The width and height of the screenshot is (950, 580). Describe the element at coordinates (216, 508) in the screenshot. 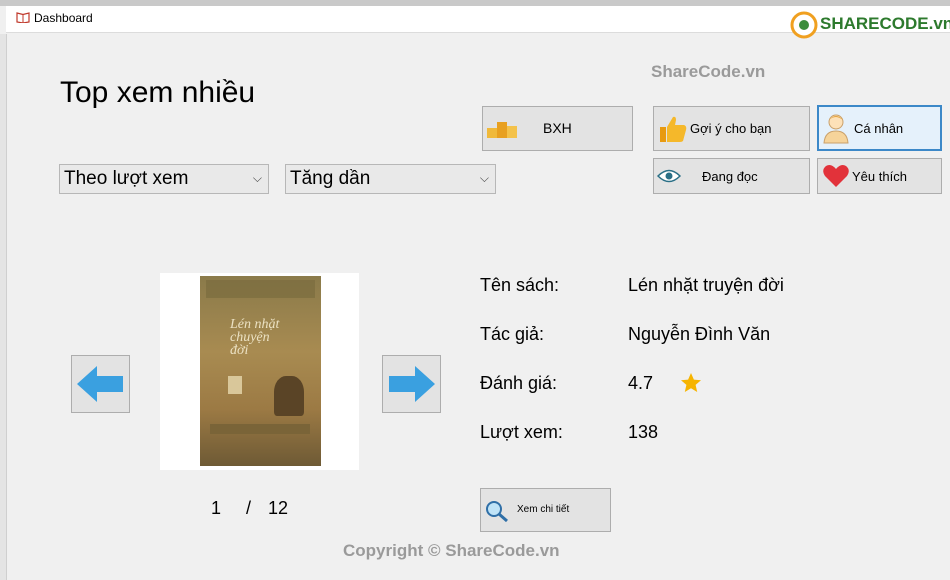

I see `page-current: 1` at that location.